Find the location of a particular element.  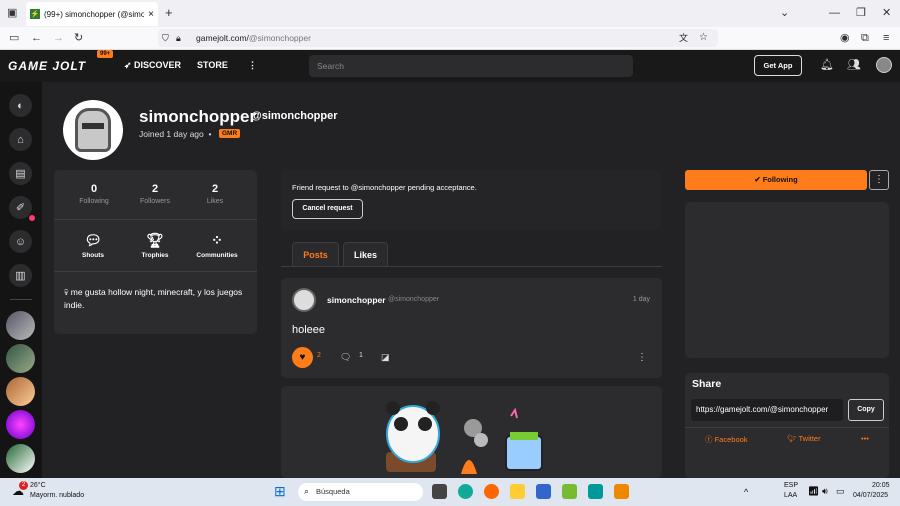

maximize-window-icon: ❐ is located at coordinates (861, 13).